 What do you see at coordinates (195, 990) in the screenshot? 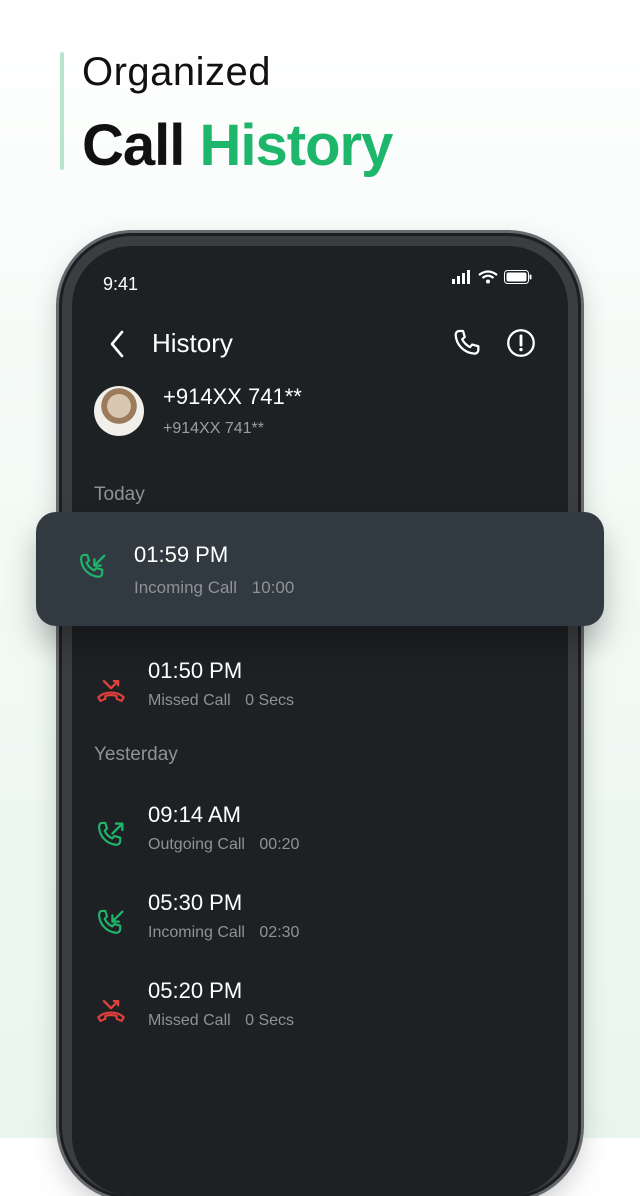
I see `call-time: 05:20 PM` at bounding box center [195, 990].